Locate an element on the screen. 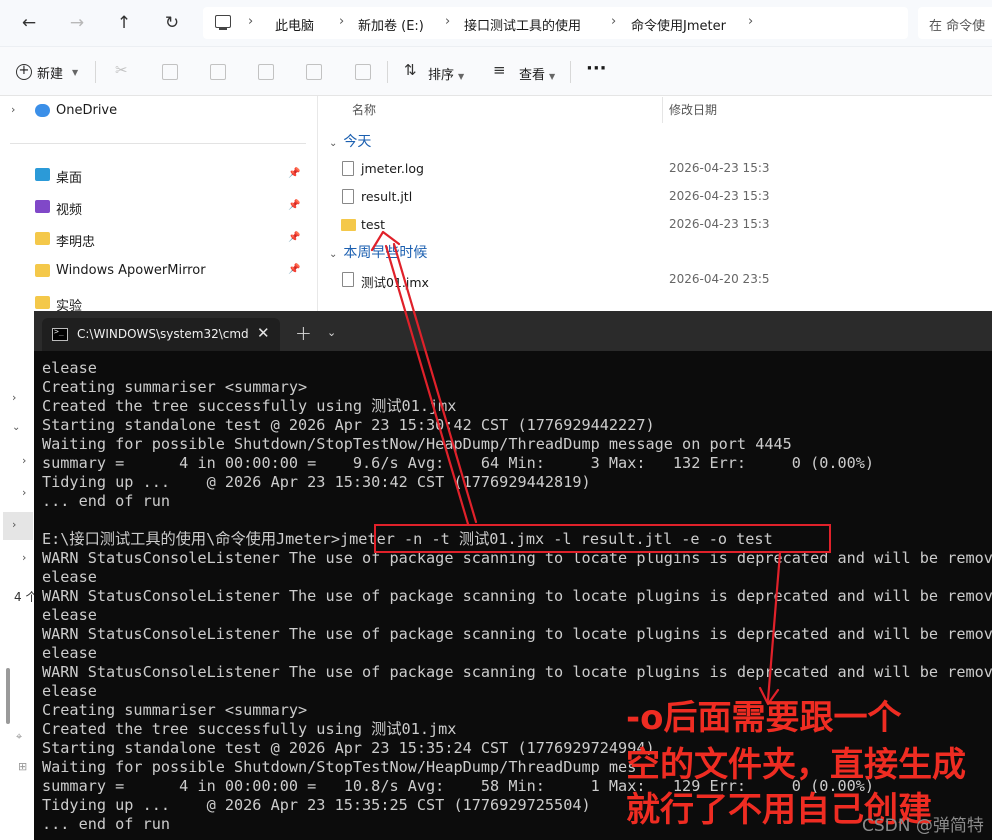  terminal-tab: C:\WINDOWS\system32\cmd.e ✕ is located at coordinates (161, 334).